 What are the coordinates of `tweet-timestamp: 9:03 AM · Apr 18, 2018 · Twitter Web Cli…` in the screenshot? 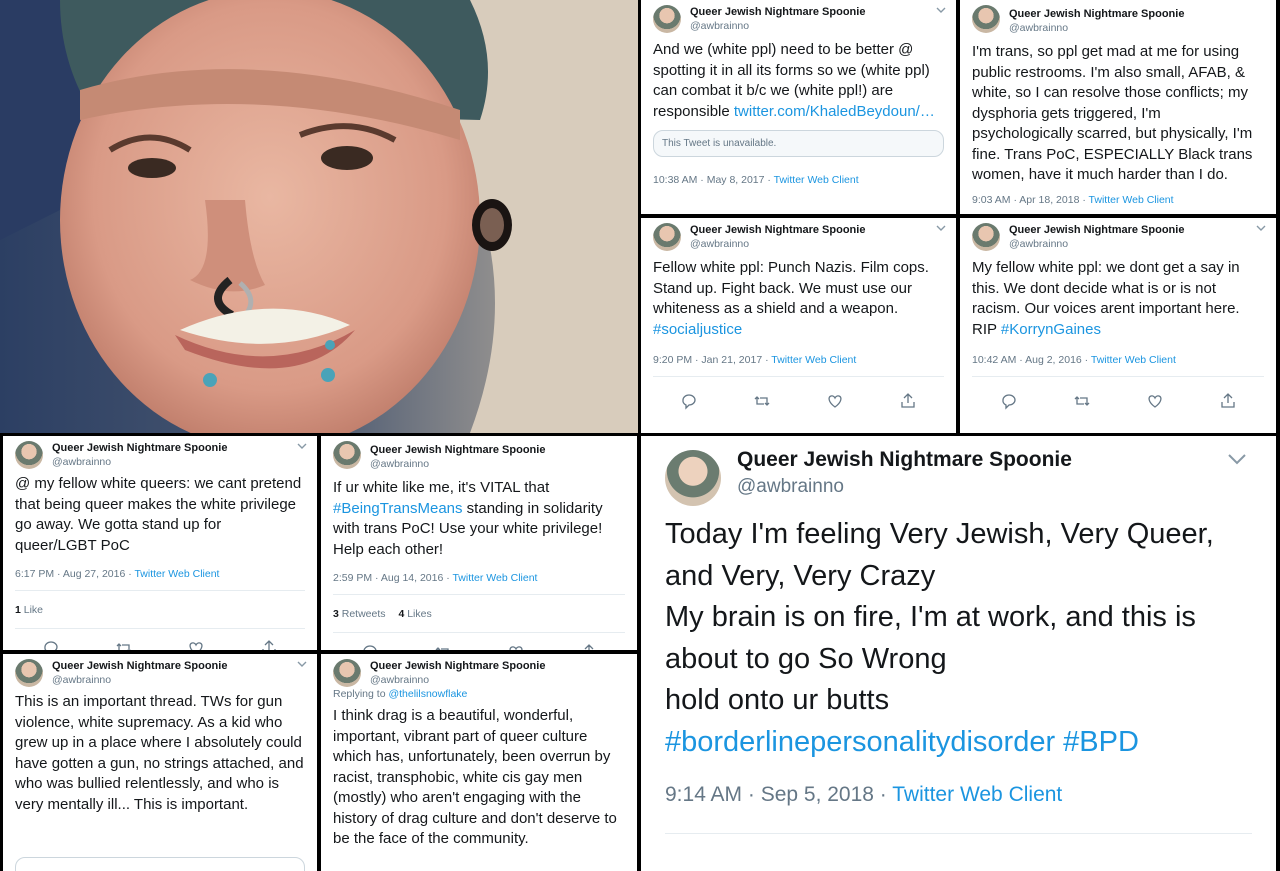 It's located at (1073, 199).